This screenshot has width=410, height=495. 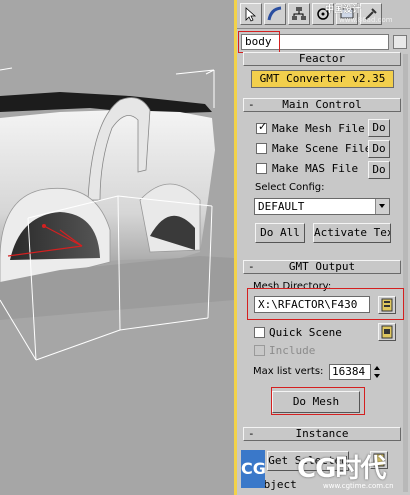 I want to click on cgtime-logo: CG, so click(x=253, y=469).